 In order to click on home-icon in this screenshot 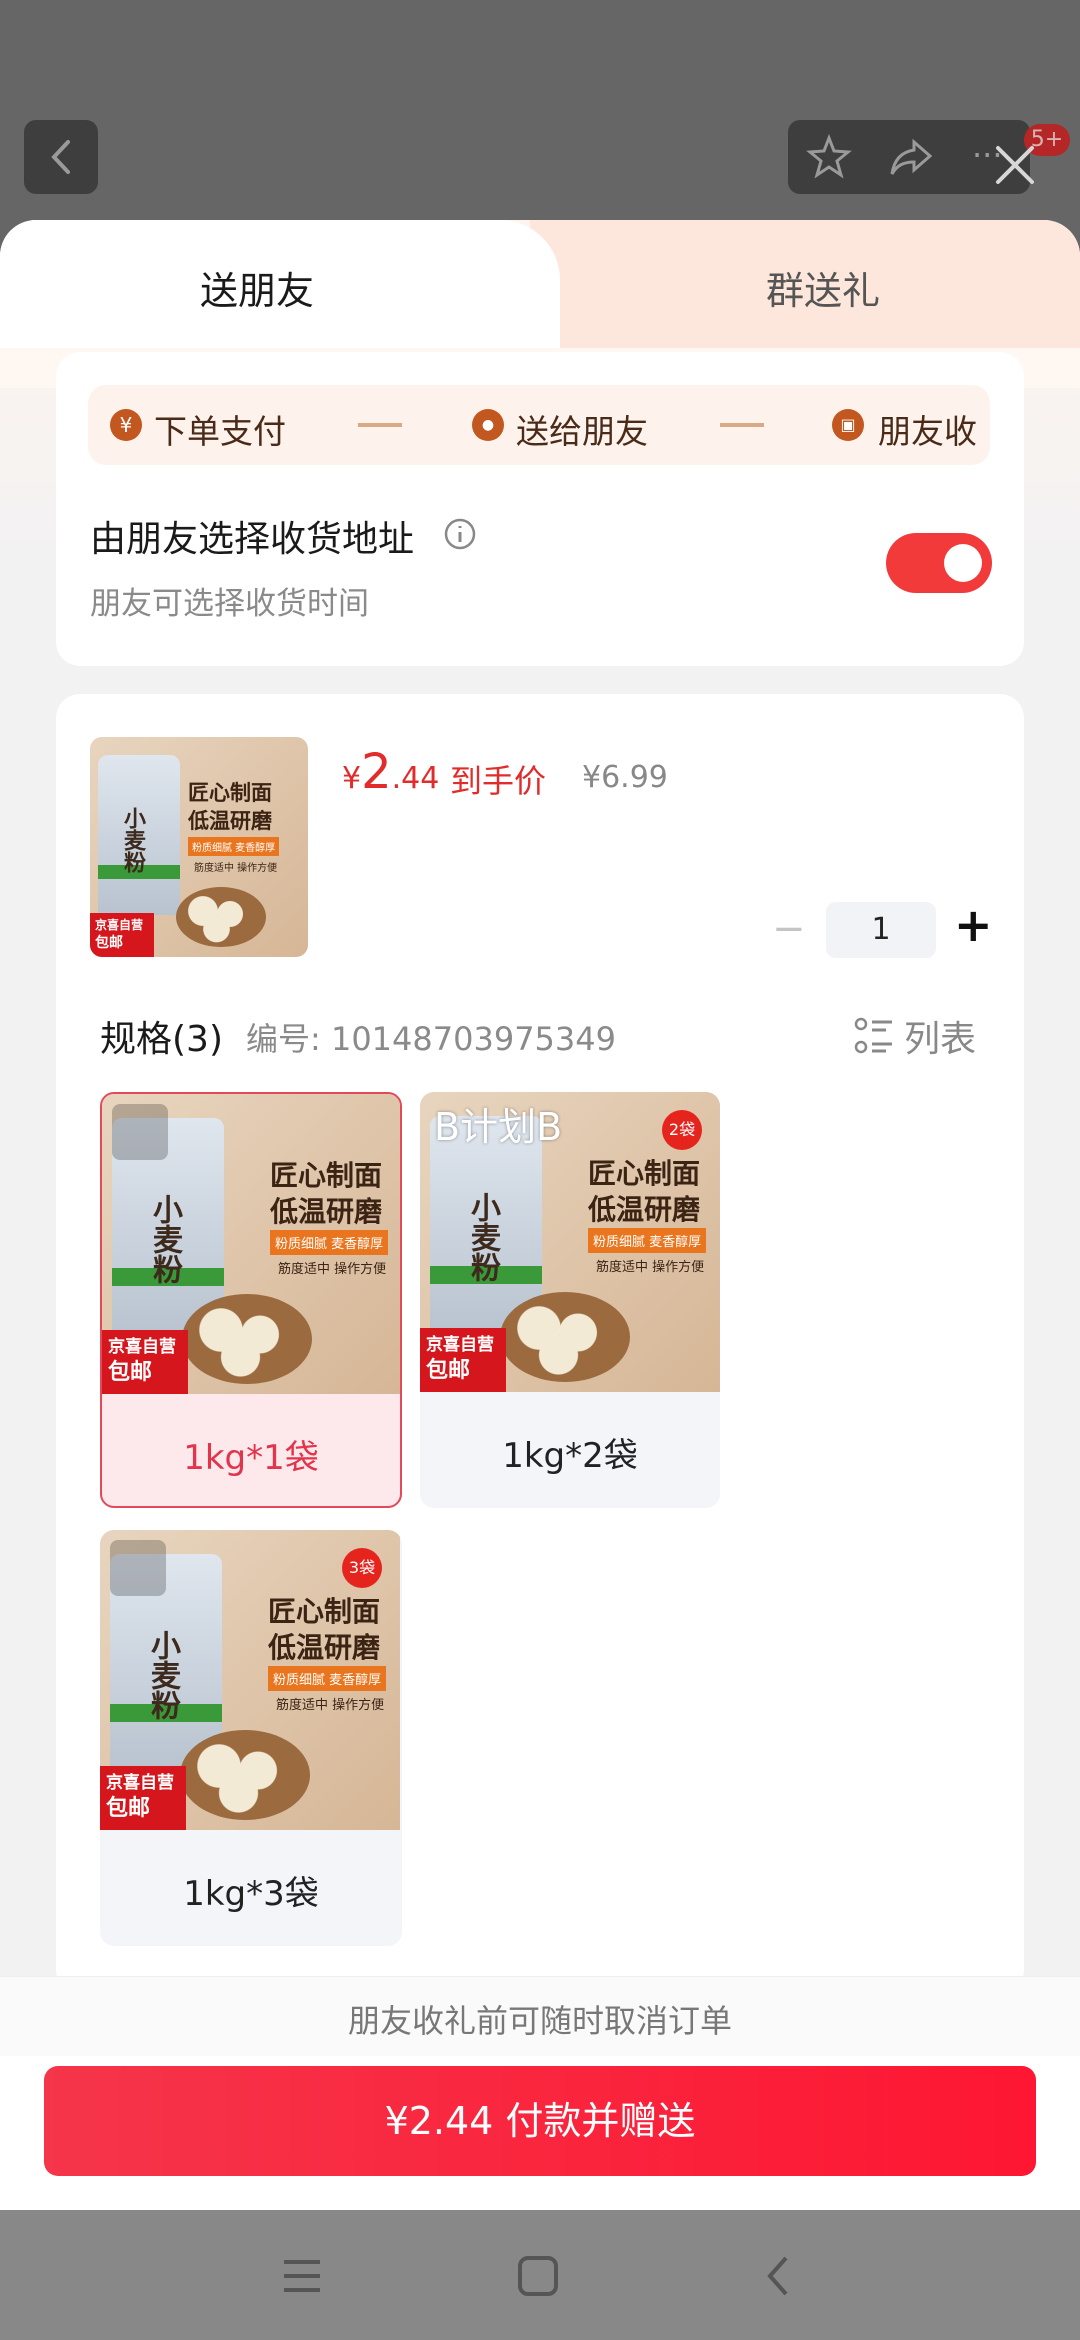, I will do `click(538, 2276)`.